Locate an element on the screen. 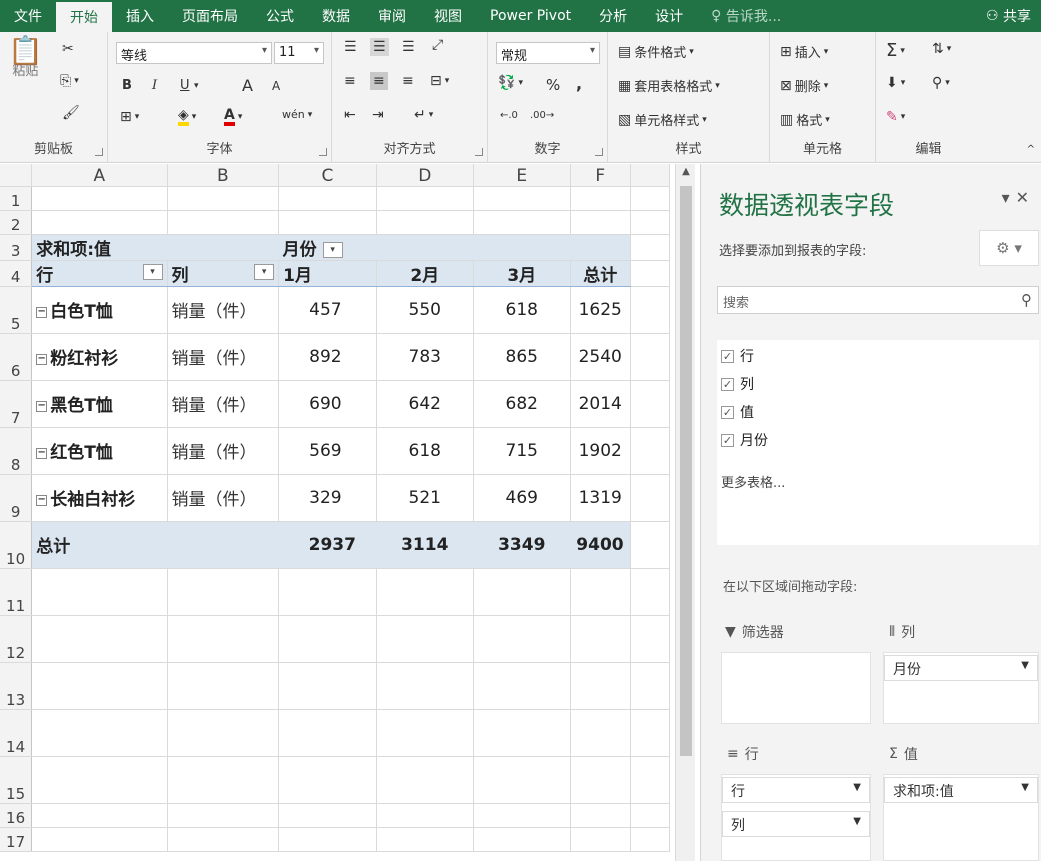 This screenshot has width=1041, height=861. field-item: ✓ 行 is located at coordinates (737, 356).